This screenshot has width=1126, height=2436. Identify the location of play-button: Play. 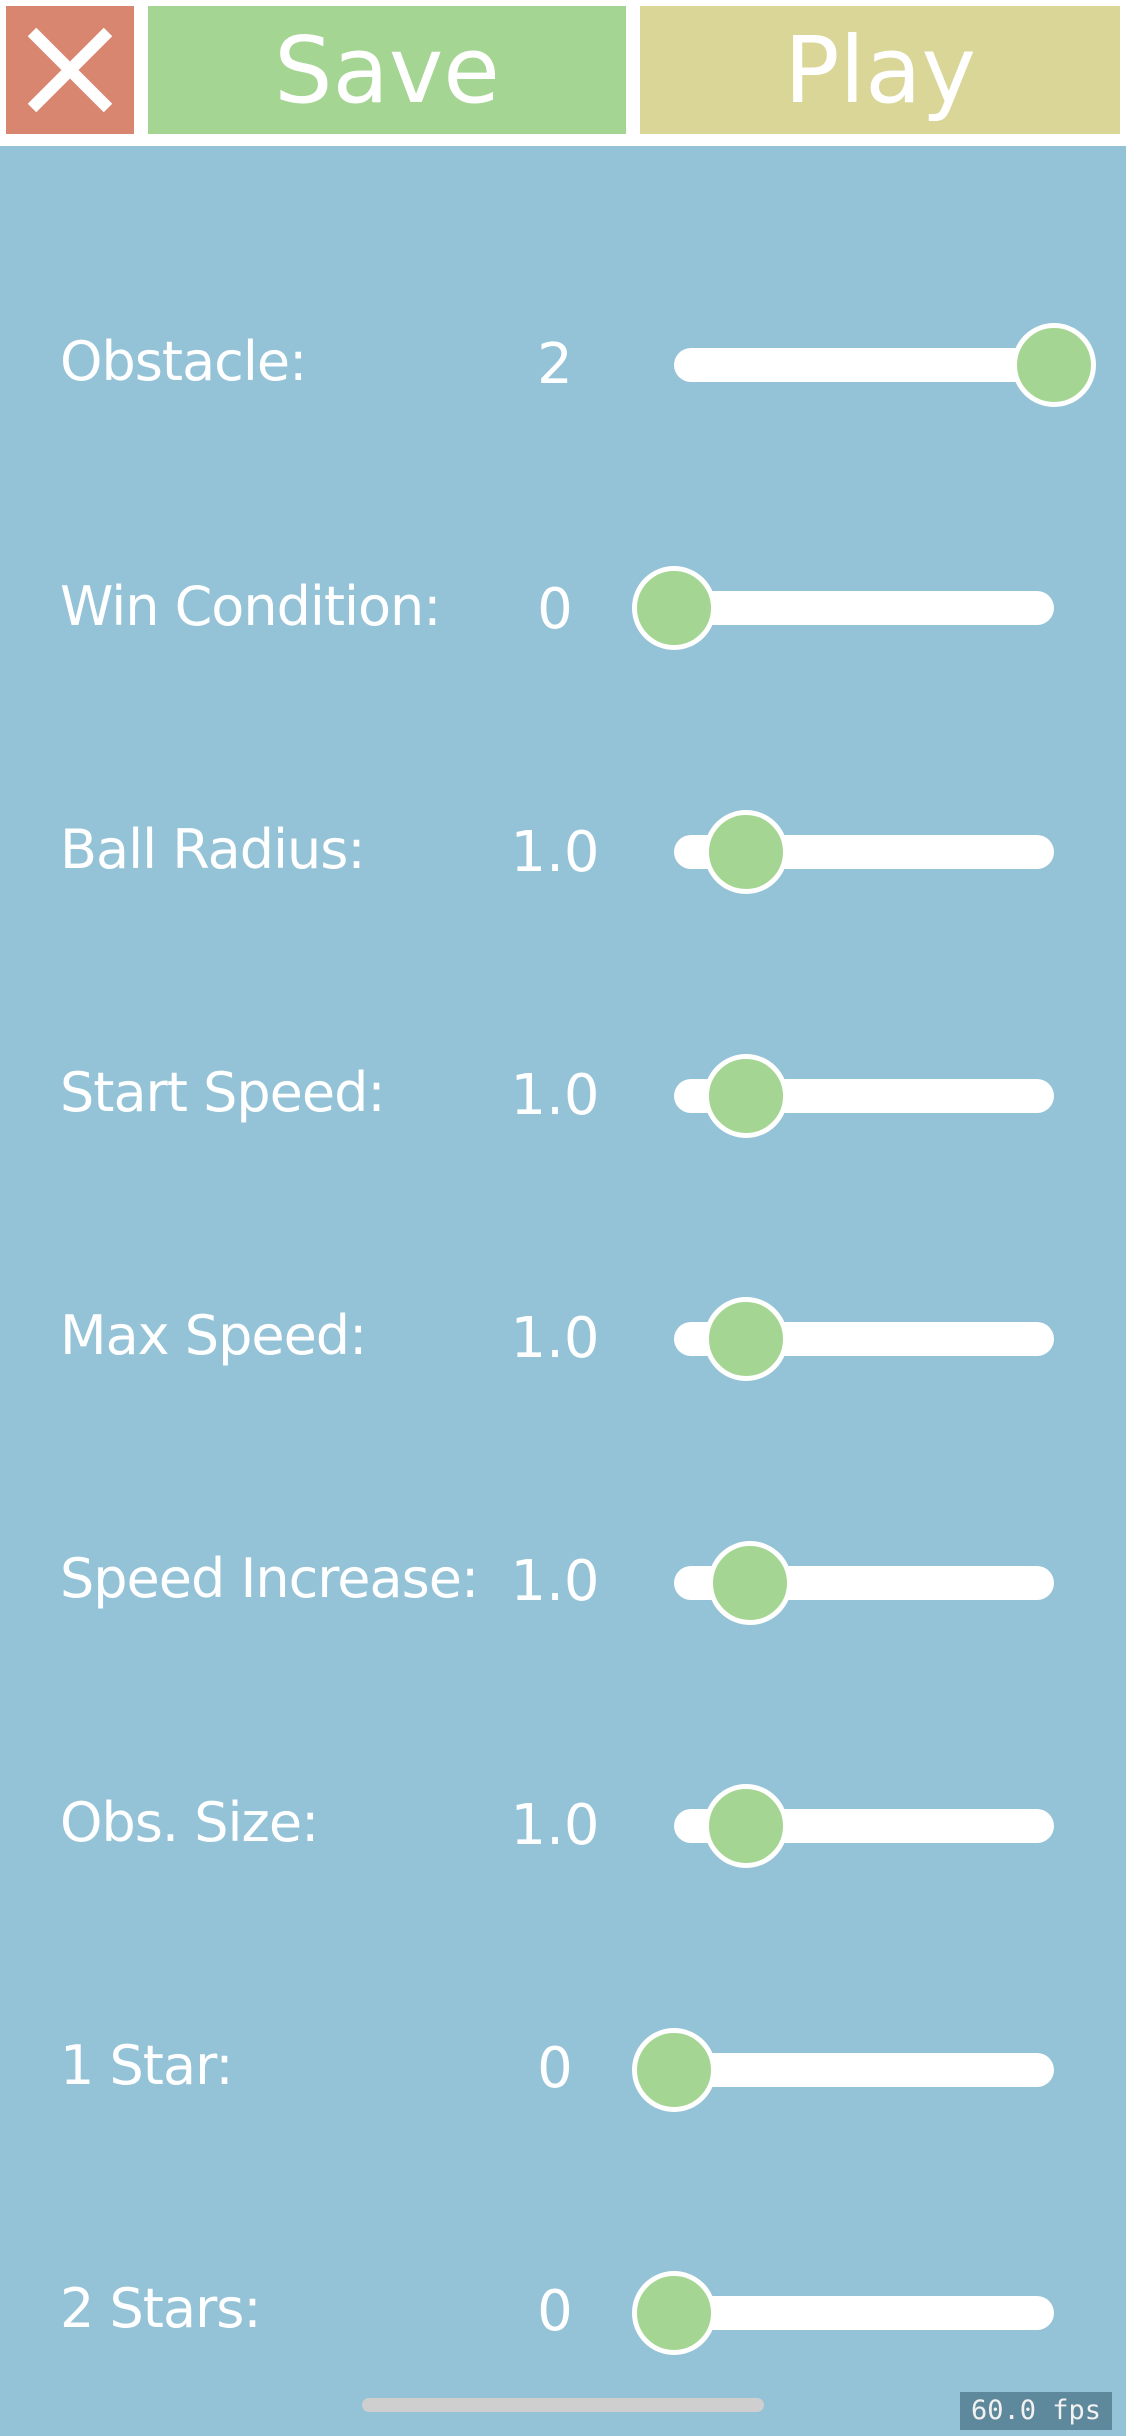
(880, 70).